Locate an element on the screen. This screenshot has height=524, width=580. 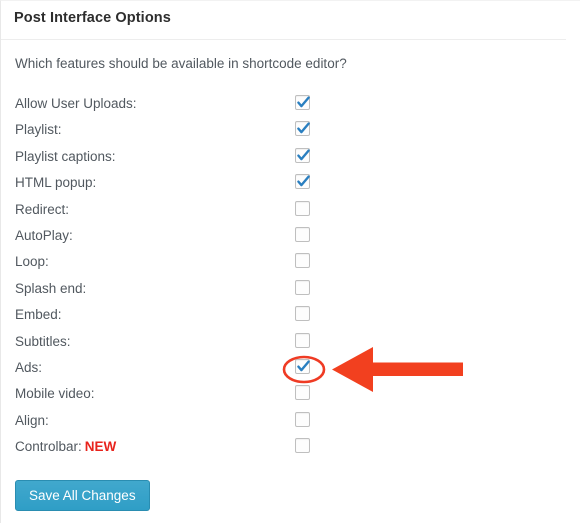
option-label-text: Playlist: is located at coordinates (38, 130).